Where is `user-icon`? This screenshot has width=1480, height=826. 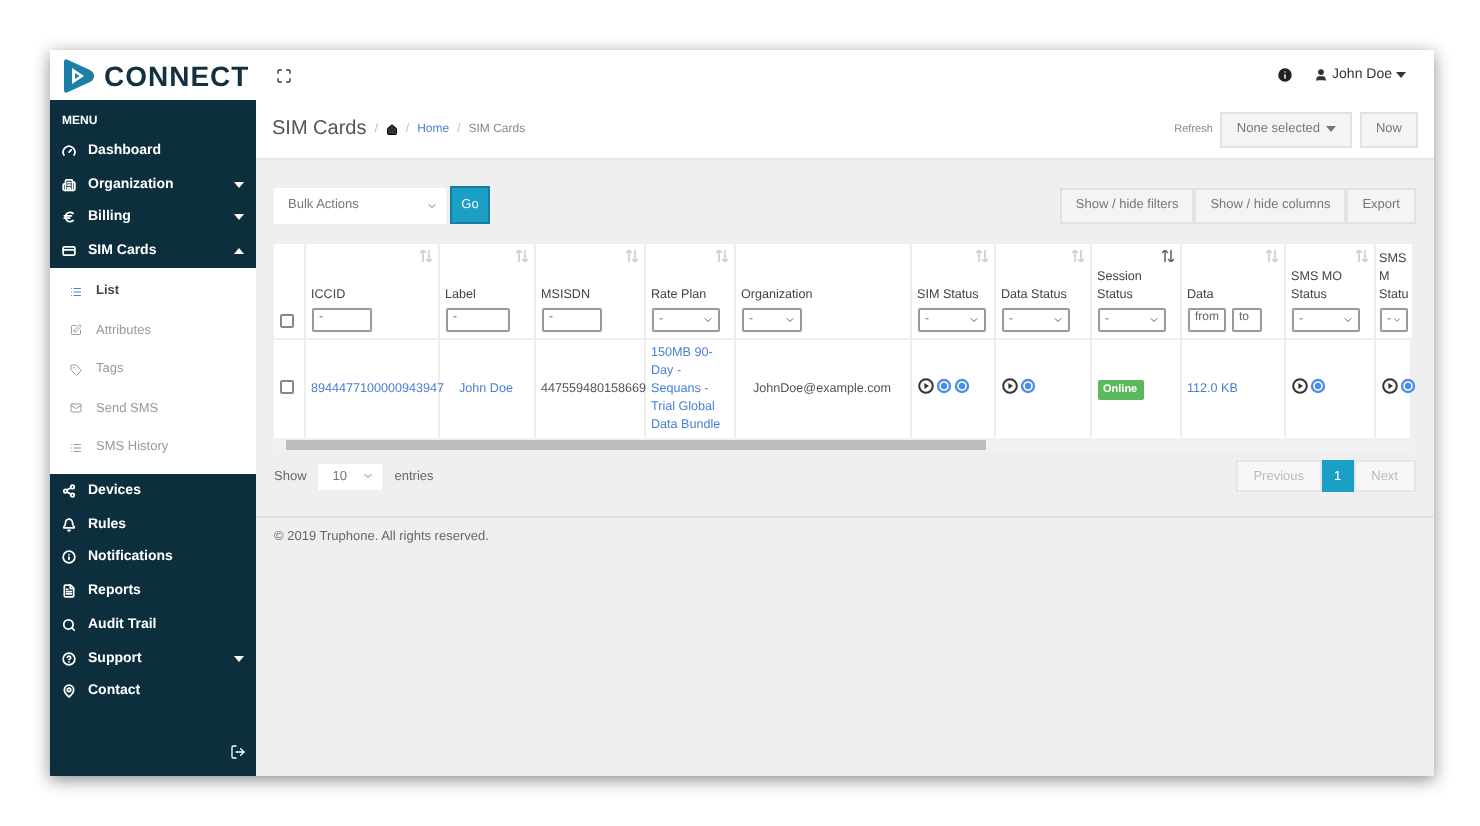
user-icon is located at coordinates (1321, 75).